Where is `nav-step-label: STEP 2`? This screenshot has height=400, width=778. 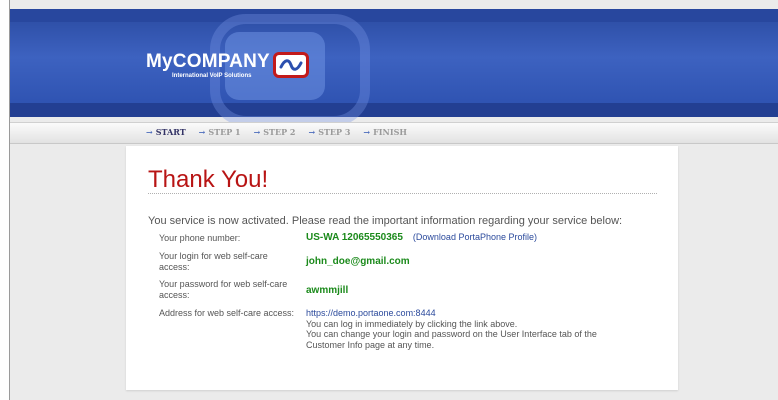 nav-step-label: STEP 2 is located at coordinates (279, 132).